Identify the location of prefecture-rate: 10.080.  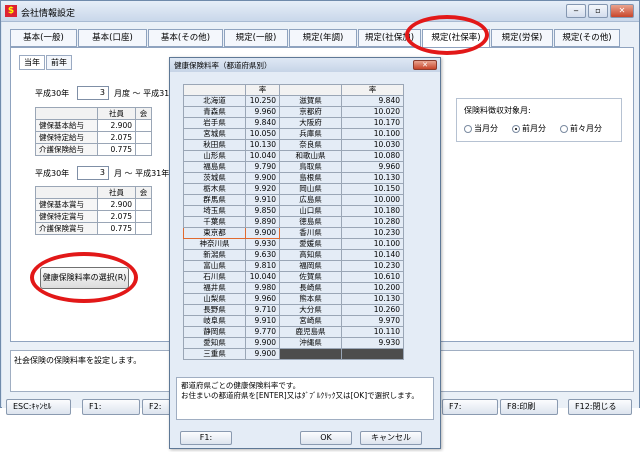
(372, 156).